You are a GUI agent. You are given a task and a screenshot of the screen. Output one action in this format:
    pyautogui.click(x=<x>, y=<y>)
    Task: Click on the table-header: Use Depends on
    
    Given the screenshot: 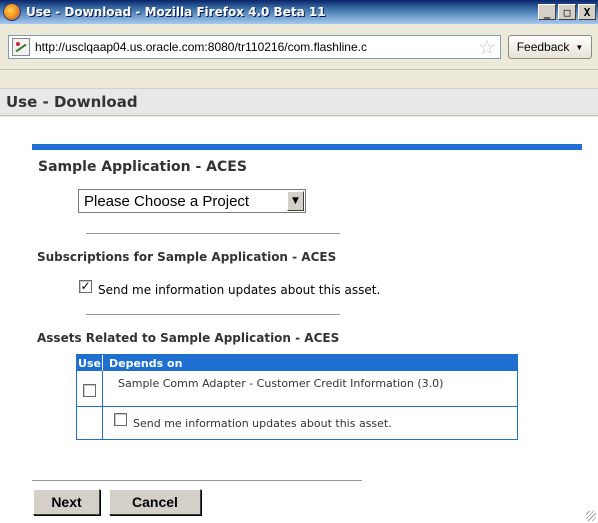 What is the action you would take?
    pyautogui.click(x=297, y=363)
    